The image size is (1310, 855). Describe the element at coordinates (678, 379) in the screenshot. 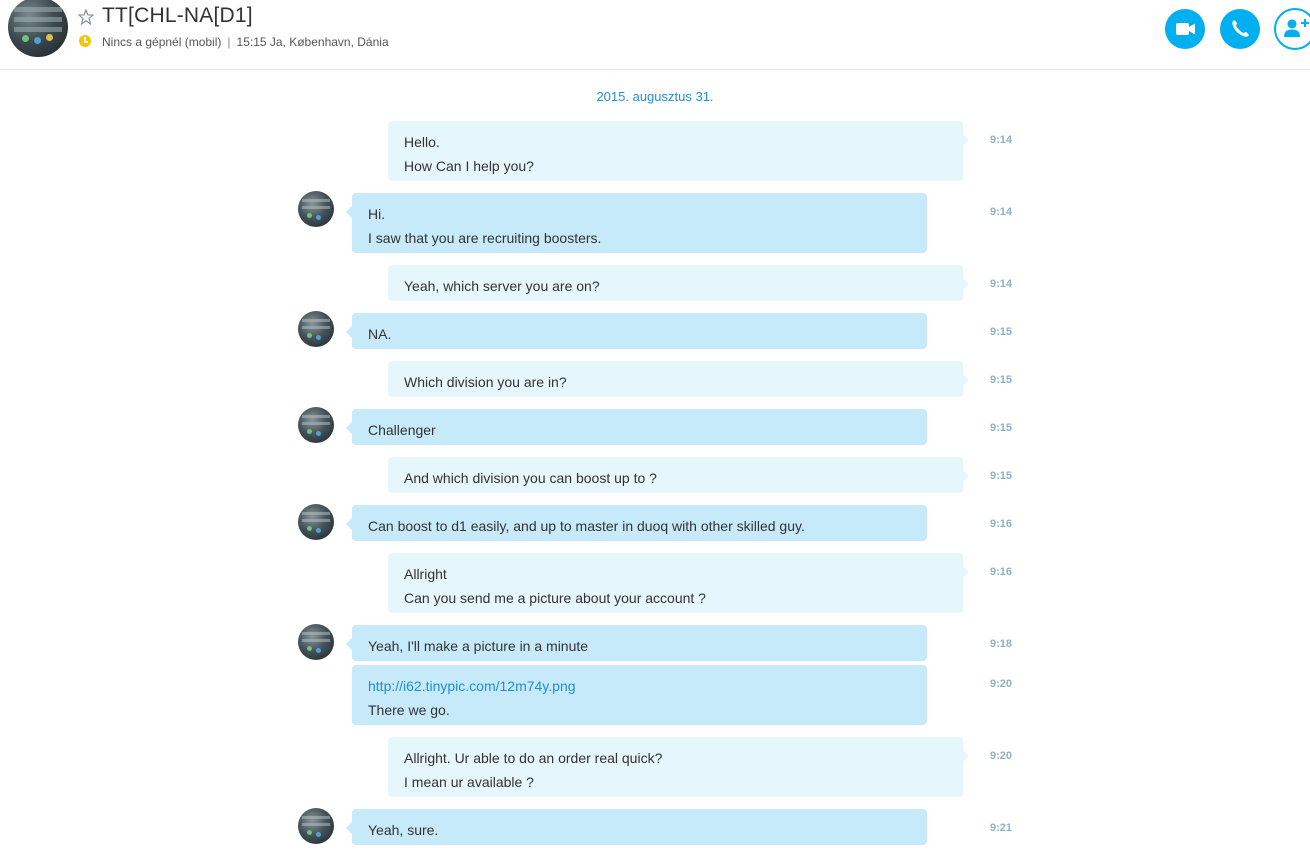

I see `message-outgoing: Which division you are in?` at that location.